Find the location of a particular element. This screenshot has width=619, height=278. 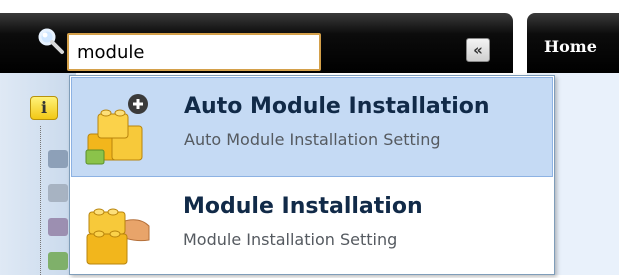

suggestion-title: Auto Module Installation is located at coordinates (337, 106).